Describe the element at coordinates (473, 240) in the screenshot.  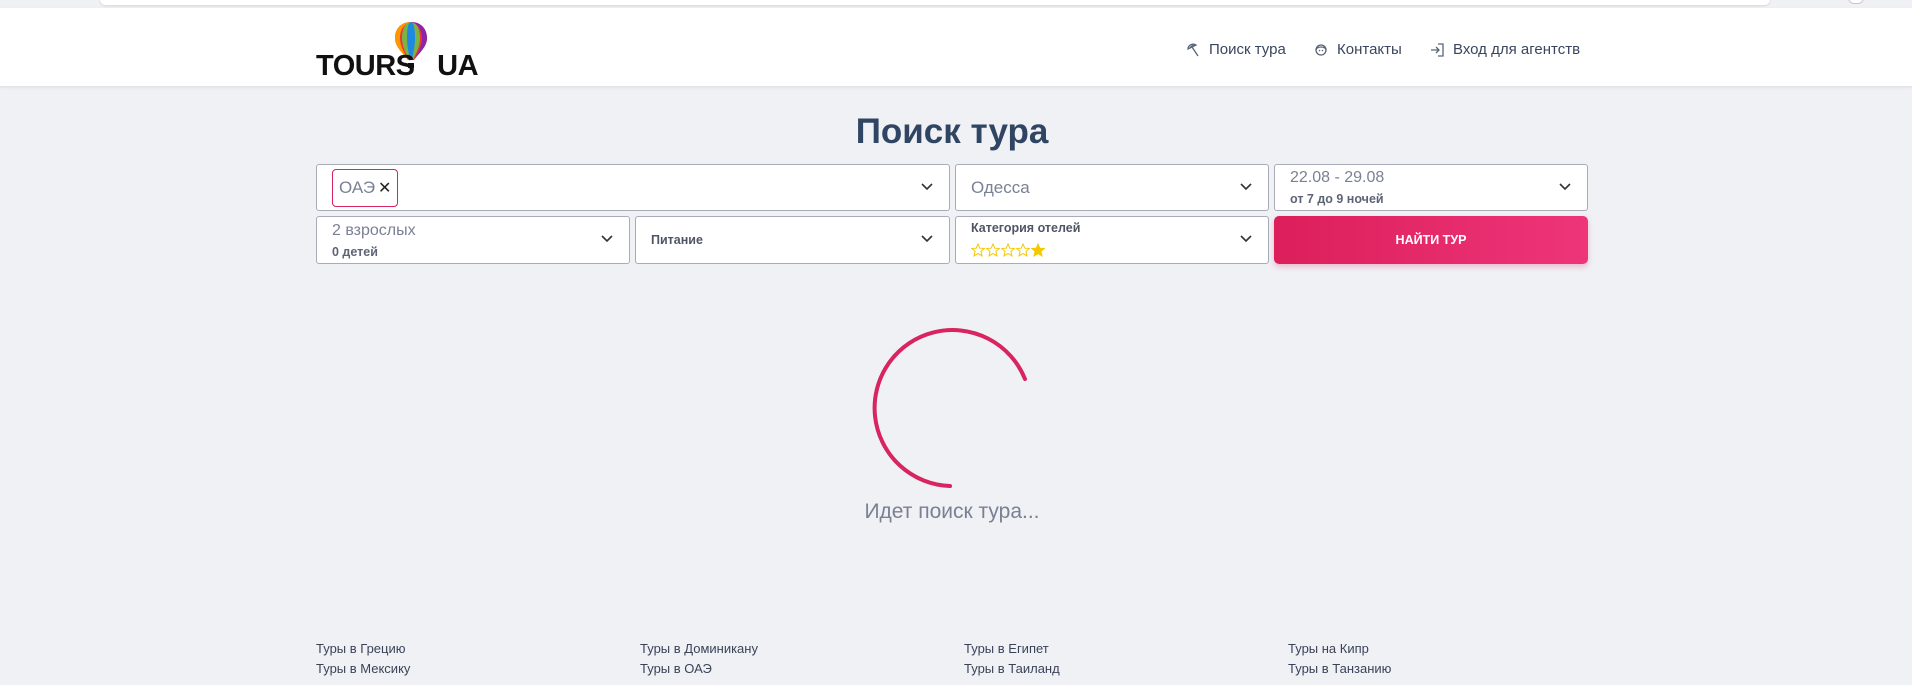
I see `travelers-select: 2 взрослых 0 детей` at that location.